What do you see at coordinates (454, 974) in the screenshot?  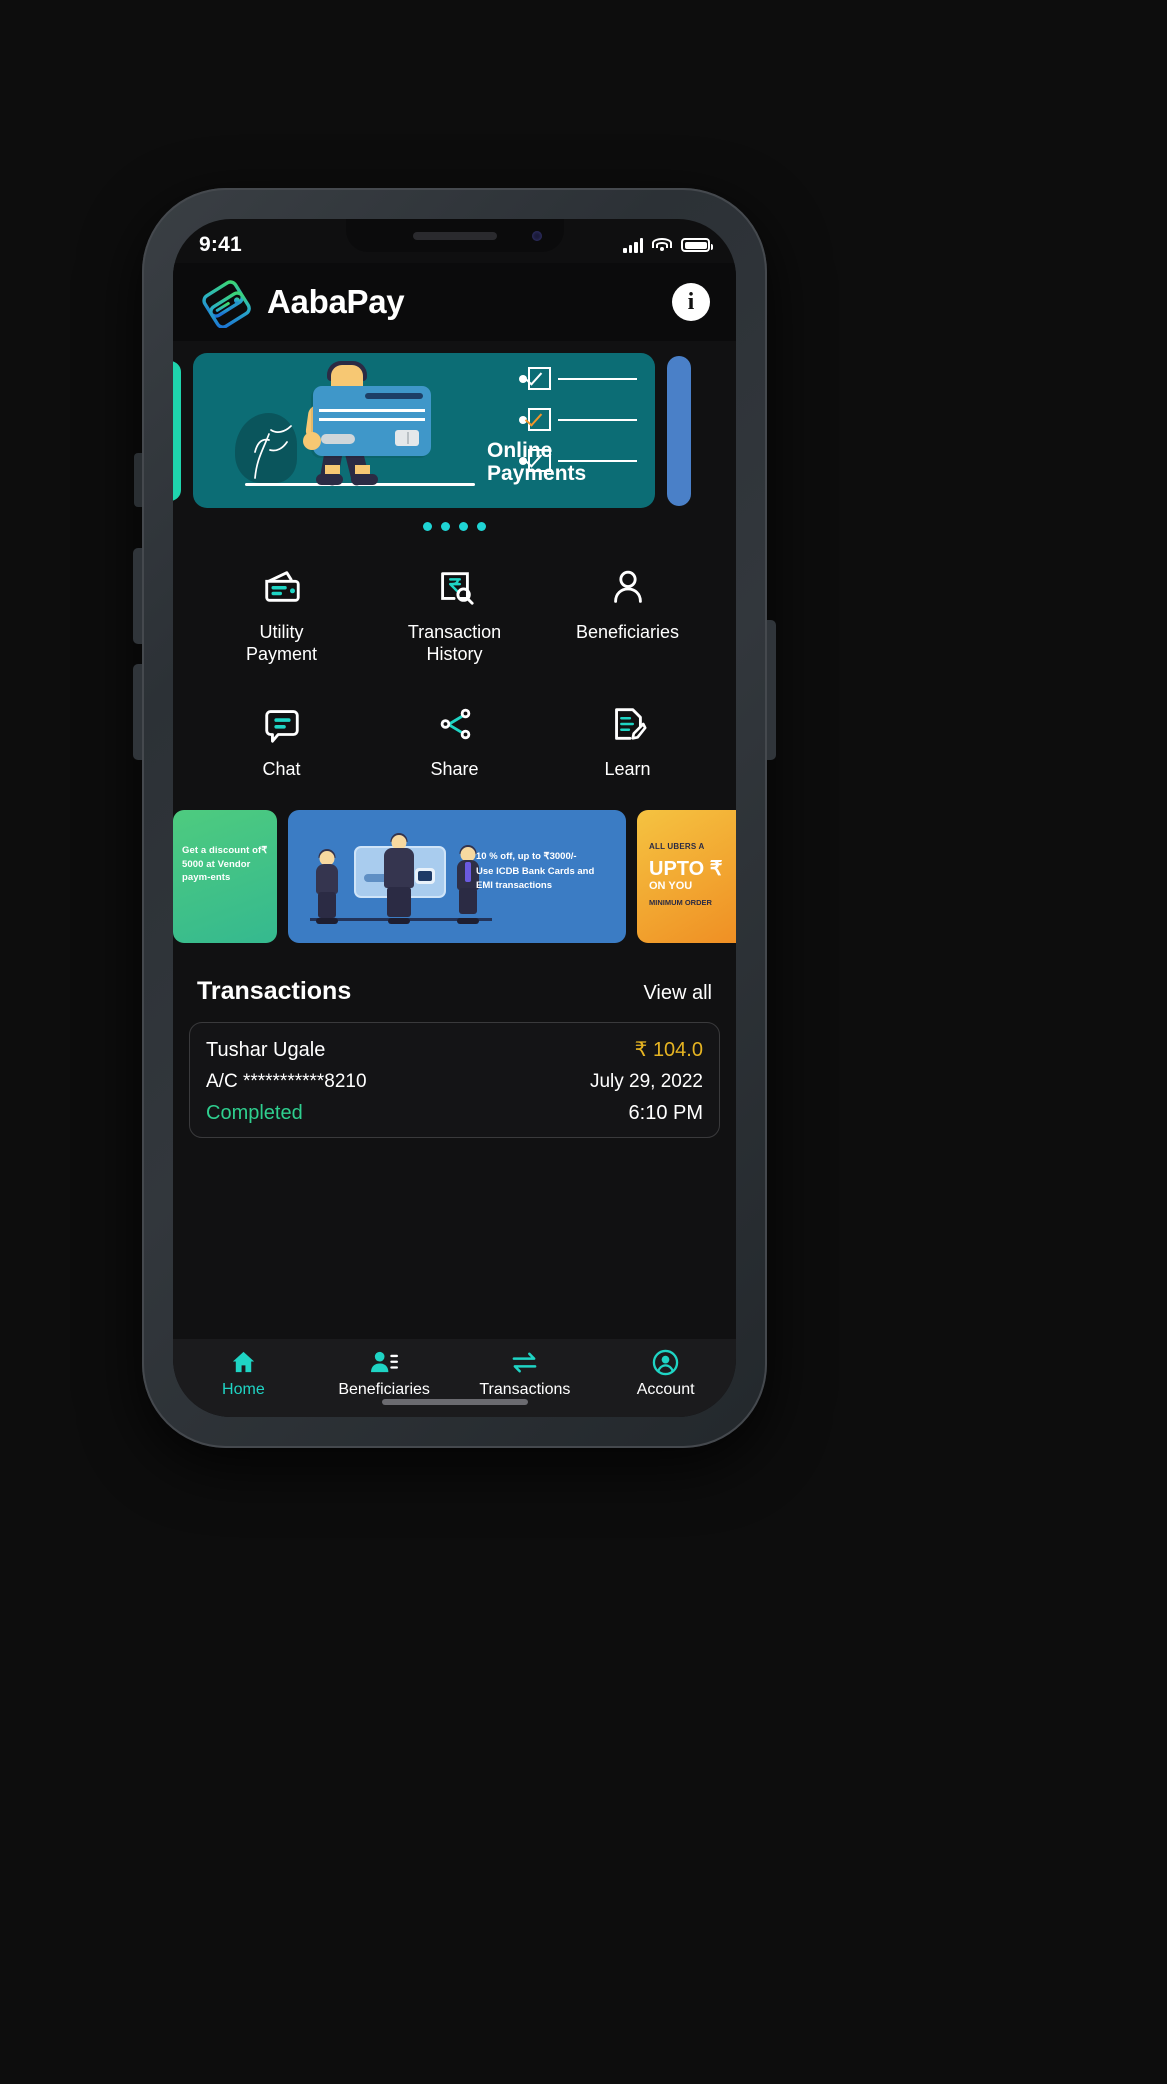 I see `transactions-header: Transactions View all` at bounding box center [454, 974].